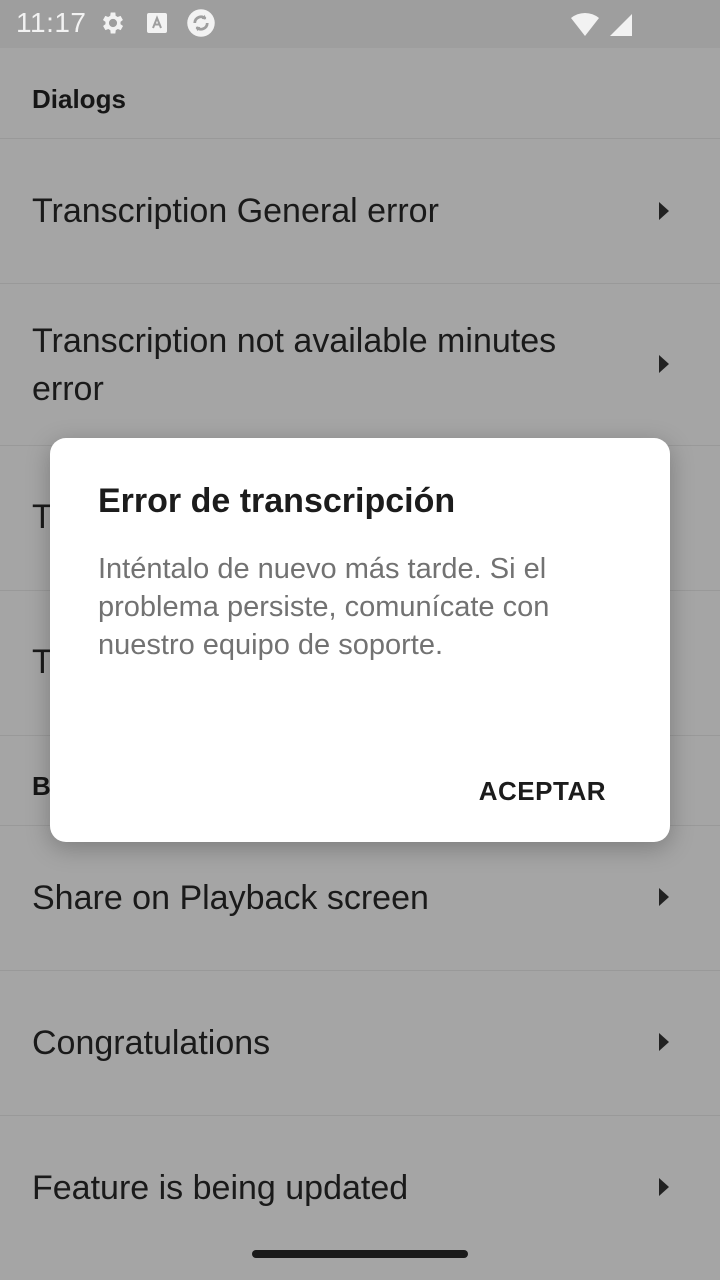 The width and height of the screenshot is (720, 1280). I want to click on list-item-transcription-general-error: Transcription General error, so click(360, 211).